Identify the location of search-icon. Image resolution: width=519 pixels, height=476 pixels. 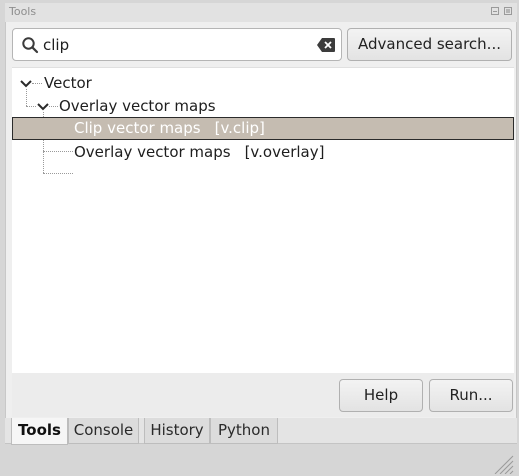
(30, 45).